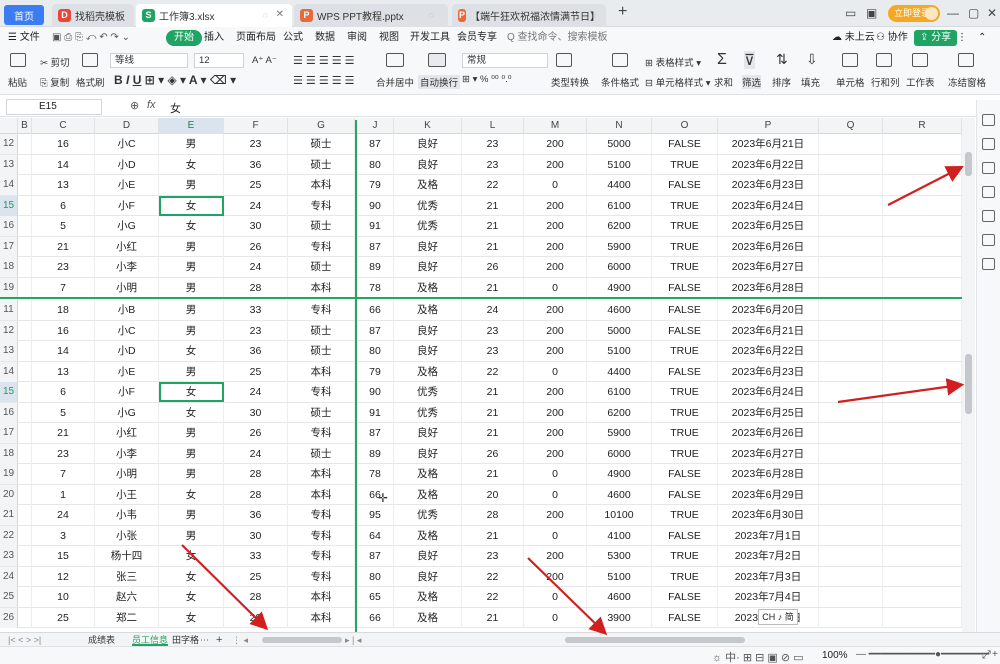 The width and height of the screenshot is (1000, 664). I want to click on menu-layout: 页面布局, so click(256, 38).